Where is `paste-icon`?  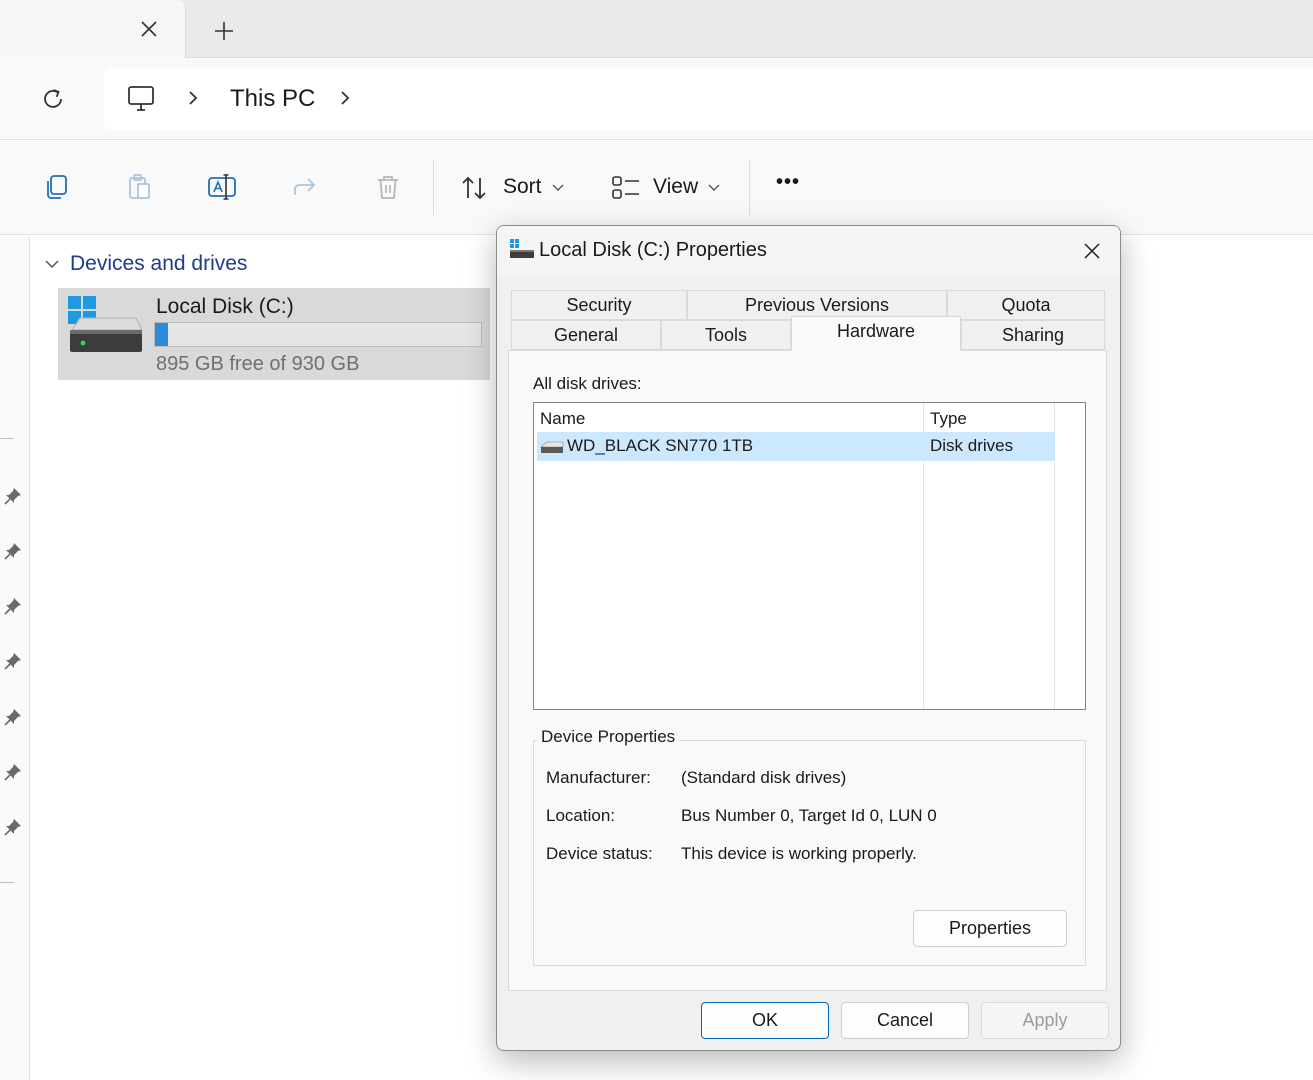 paste-icon is located at coordinates (139, 186).